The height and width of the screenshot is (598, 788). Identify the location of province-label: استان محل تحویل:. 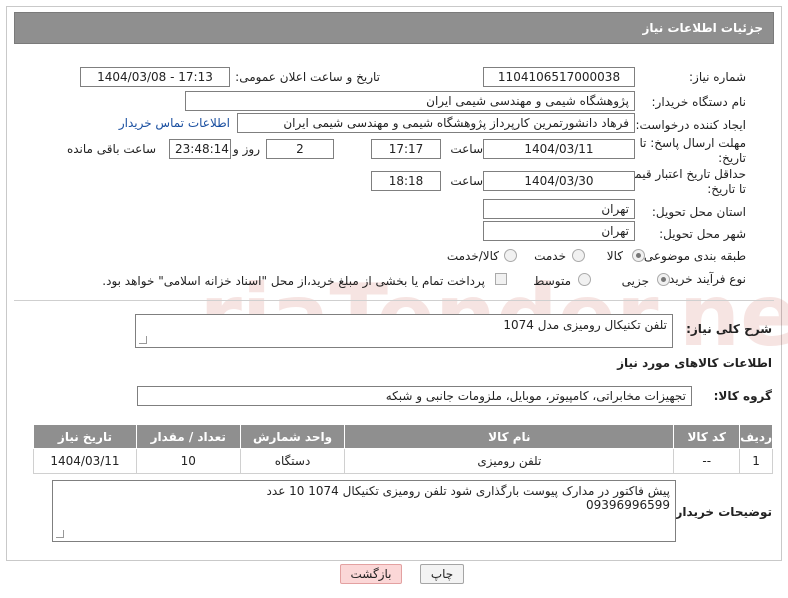
(698, 212).